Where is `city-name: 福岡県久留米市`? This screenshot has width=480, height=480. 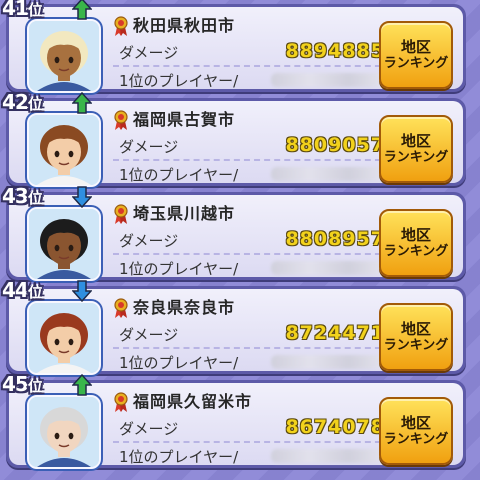
city-name: 福岡県久留米市 is located at coordinates (193, 401).